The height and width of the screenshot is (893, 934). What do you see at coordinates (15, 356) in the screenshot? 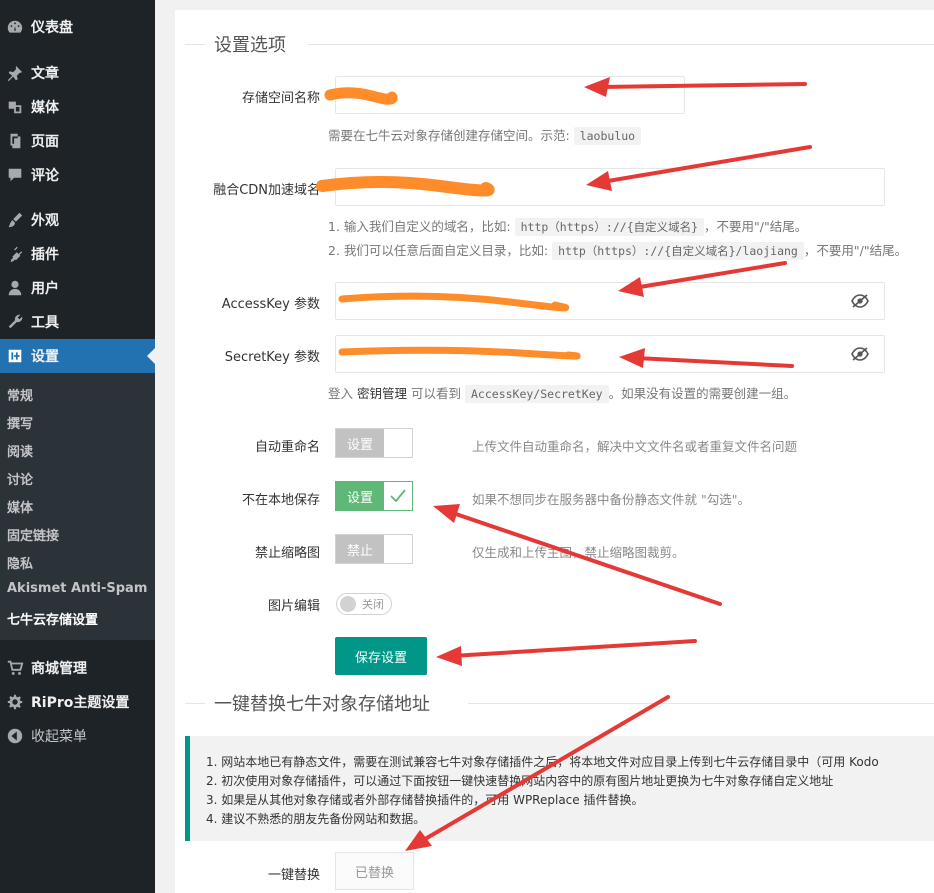
I see `settings-icon` at bounding box center [15, 356].